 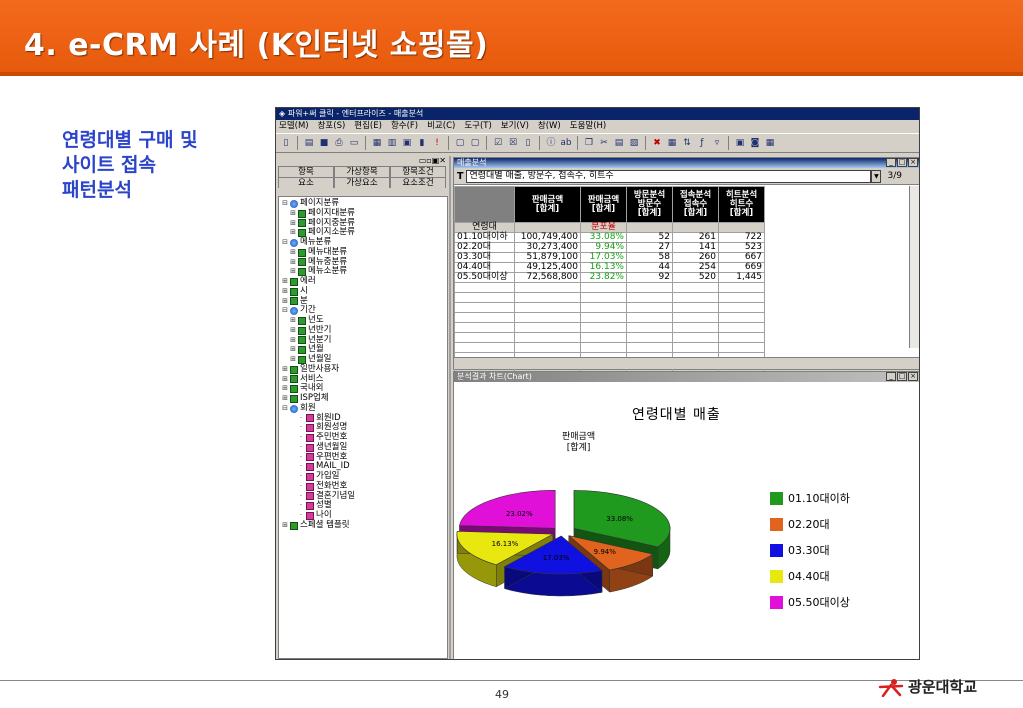 What do you see at coordinates (755, 143) in the screenshot?
I see `camera-icon: ◙` at bounding box center [755, 143].